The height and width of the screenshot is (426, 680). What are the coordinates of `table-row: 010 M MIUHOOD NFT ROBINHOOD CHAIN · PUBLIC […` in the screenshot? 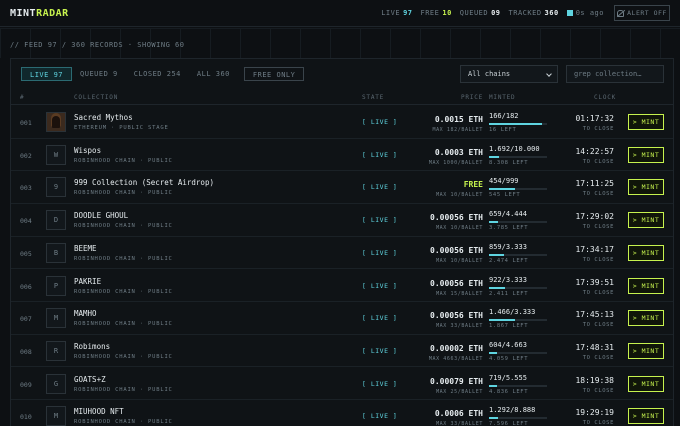 It's located at (342, 413).